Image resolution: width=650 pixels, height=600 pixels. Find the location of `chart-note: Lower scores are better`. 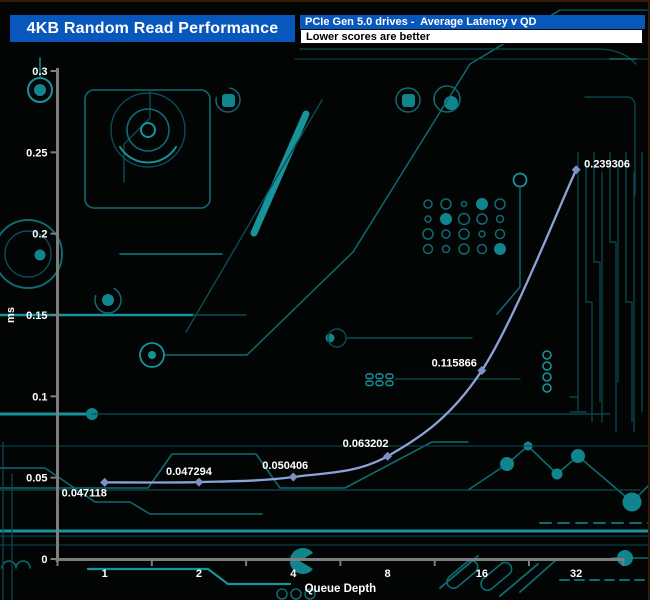

chart-note: Lower scores are better is located at coordinates (471, 36).